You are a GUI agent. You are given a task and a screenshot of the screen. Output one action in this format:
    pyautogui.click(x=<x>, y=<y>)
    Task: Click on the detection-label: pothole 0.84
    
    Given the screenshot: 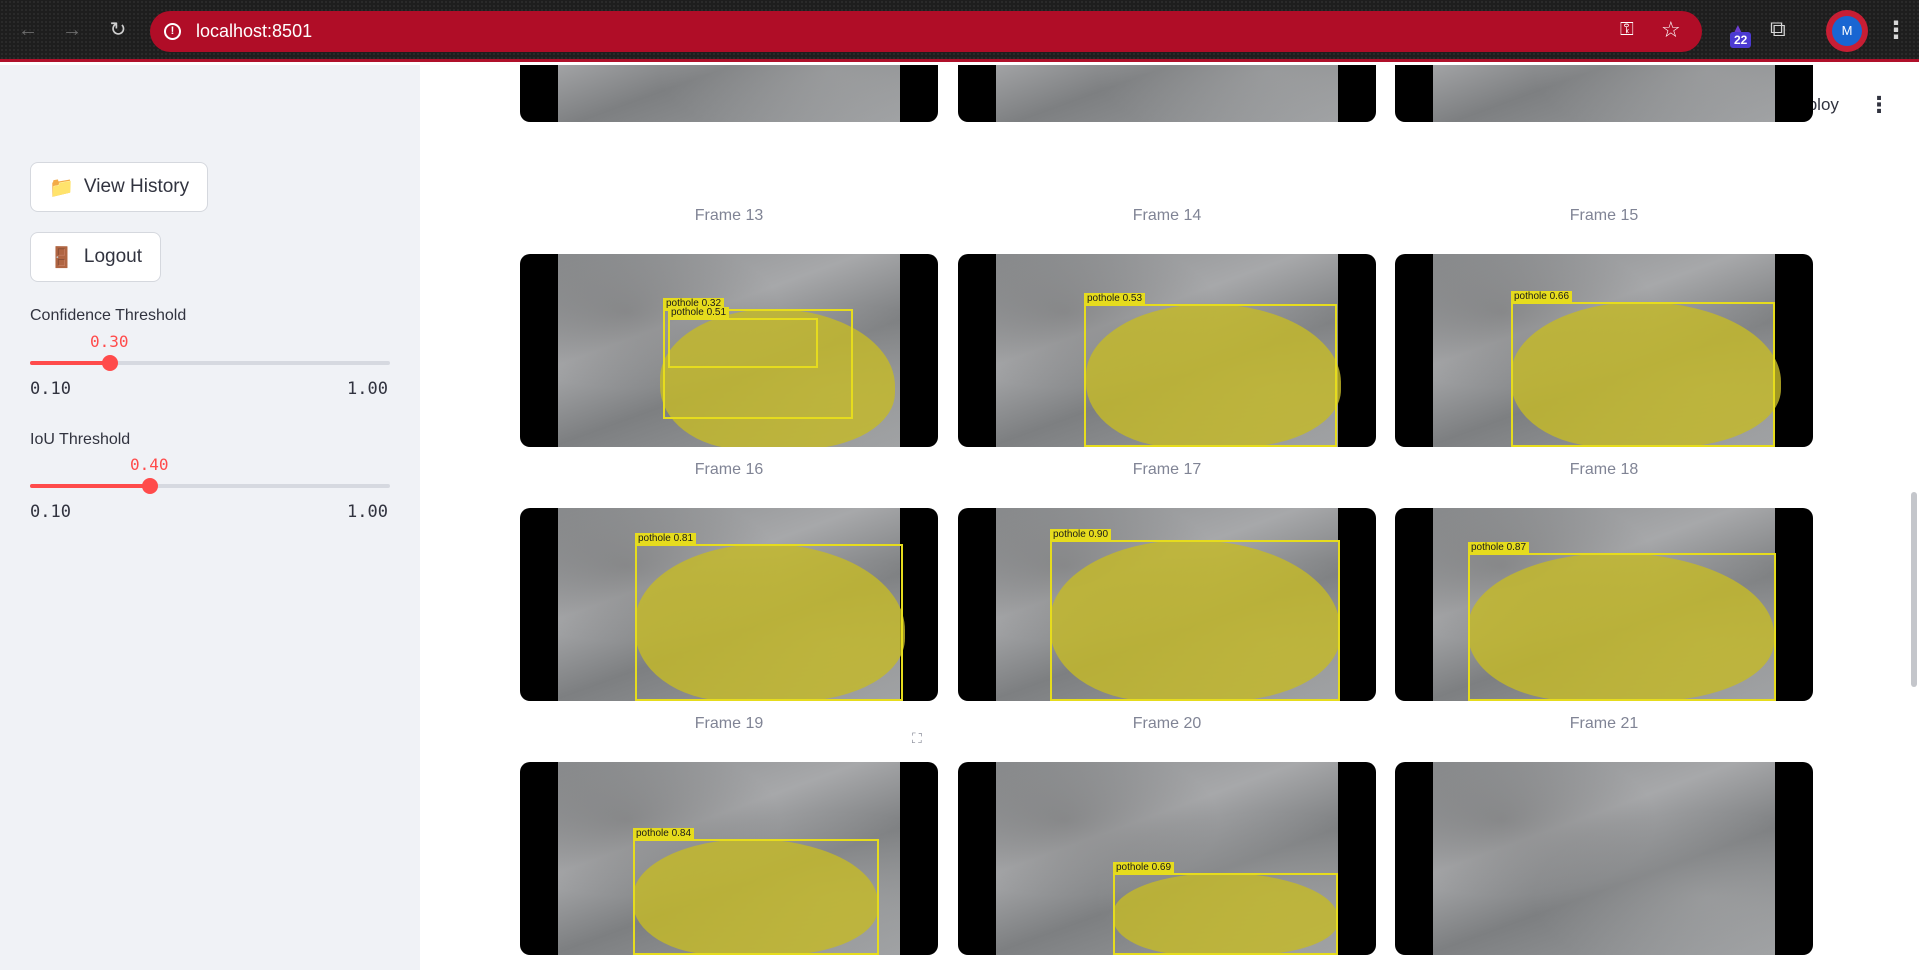 What is the action you would take?
    pyautogui.click(x=664, y=833)
    